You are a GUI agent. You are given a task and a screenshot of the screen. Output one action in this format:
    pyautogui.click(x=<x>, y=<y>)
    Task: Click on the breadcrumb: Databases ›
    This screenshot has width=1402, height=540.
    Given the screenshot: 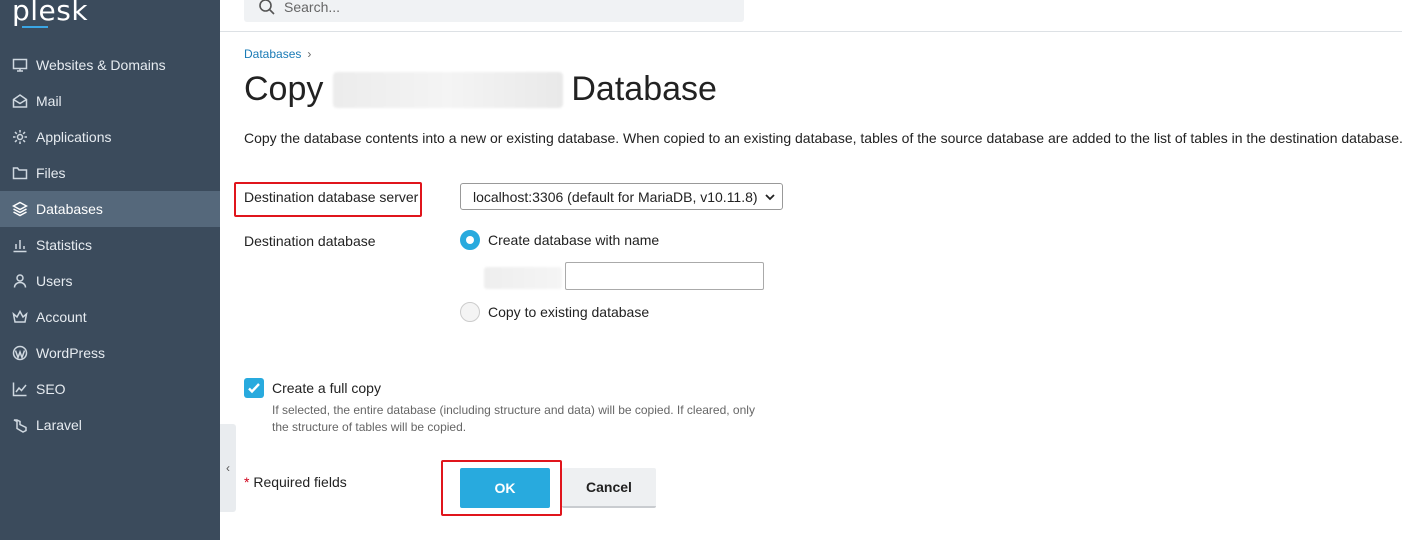 What is the action you would take?
    pyautogui.click(x=277, y=54)
    